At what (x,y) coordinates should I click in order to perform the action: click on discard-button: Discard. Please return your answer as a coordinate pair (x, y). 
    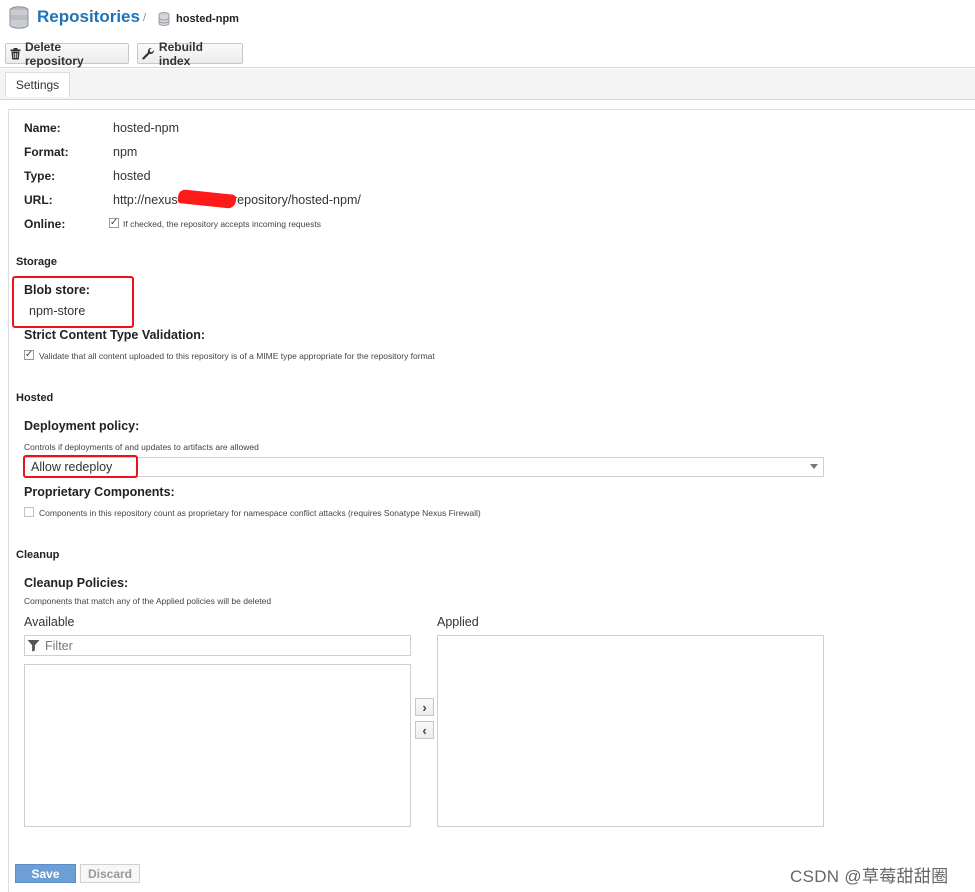
    Looking at the image, I should click on (110, 873).